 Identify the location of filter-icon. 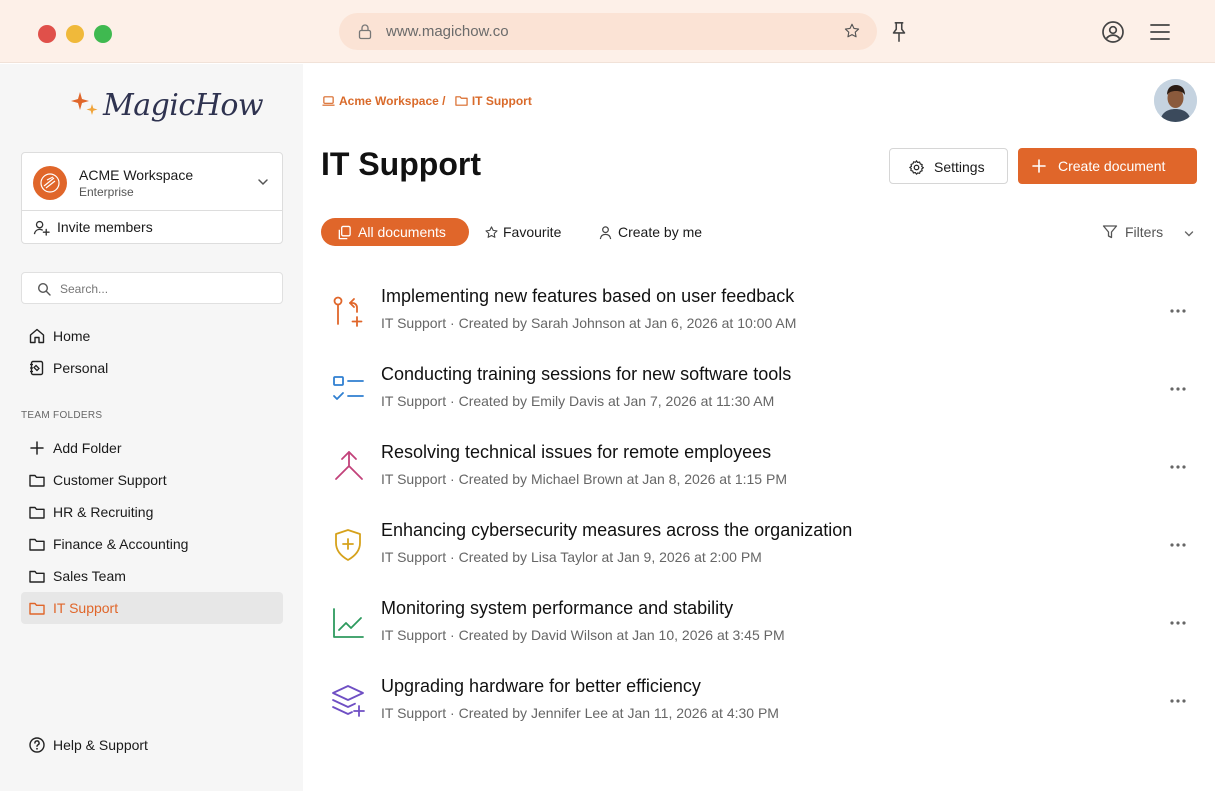
(1110, 233).